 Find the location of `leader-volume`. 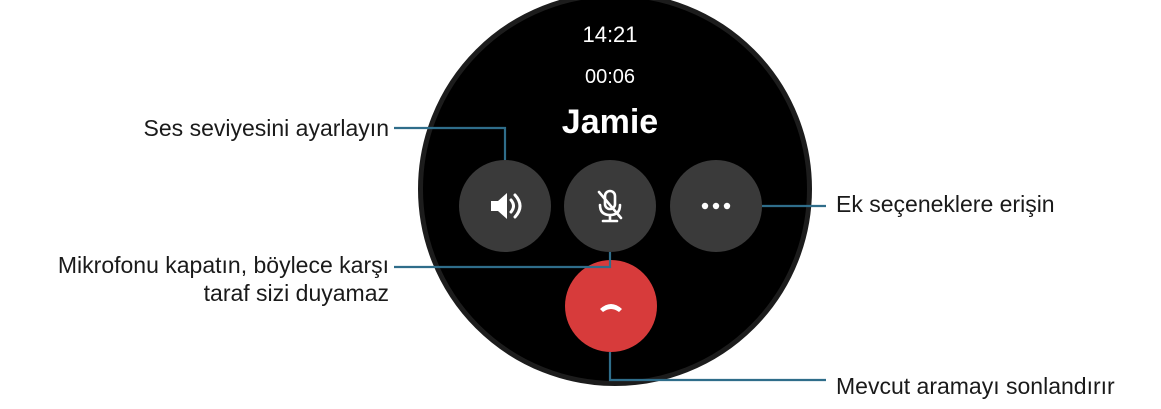

leader-volume is located at coordinates (450, 143).